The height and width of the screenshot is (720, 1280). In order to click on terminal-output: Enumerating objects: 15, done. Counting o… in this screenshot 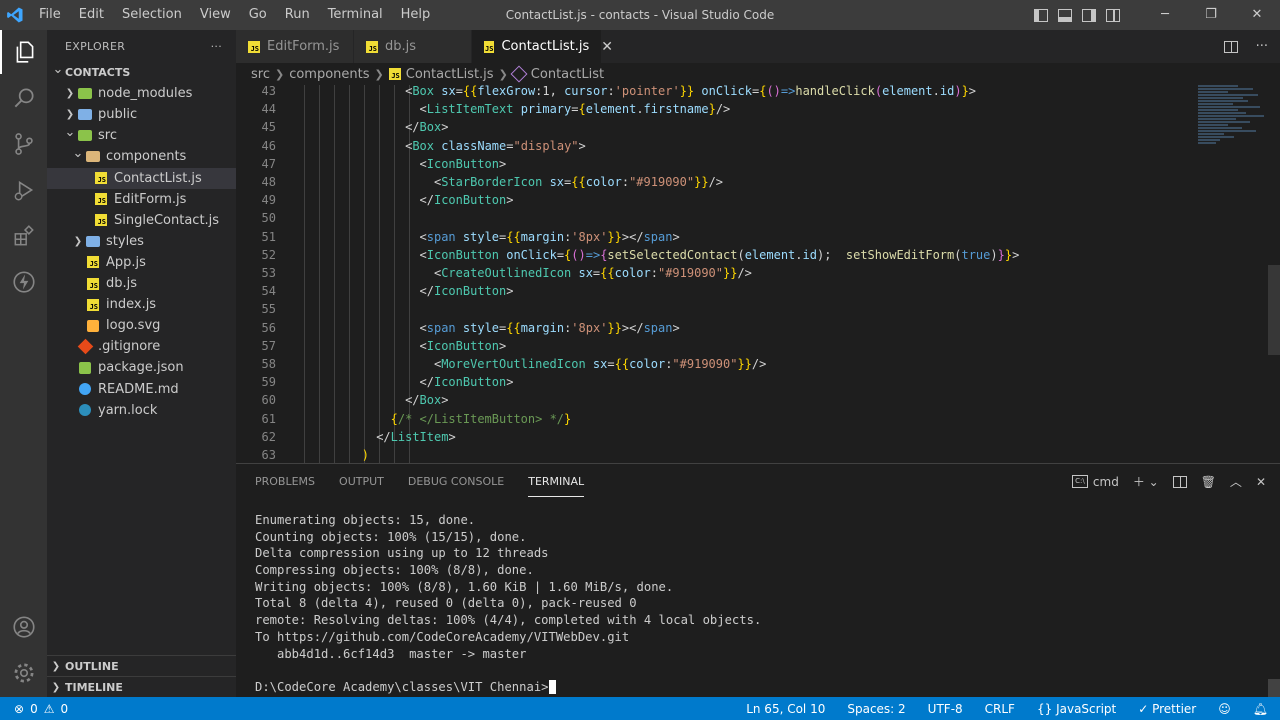, I will do `click(508, 604)`.